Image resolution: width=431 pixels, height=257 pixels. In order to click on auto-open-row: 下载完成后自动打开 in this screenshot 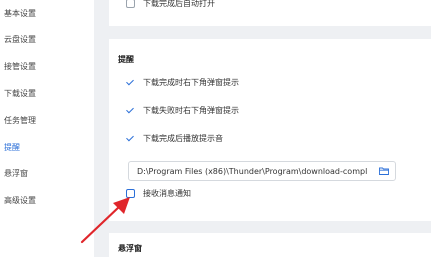, I will do `click(170, 4)`.